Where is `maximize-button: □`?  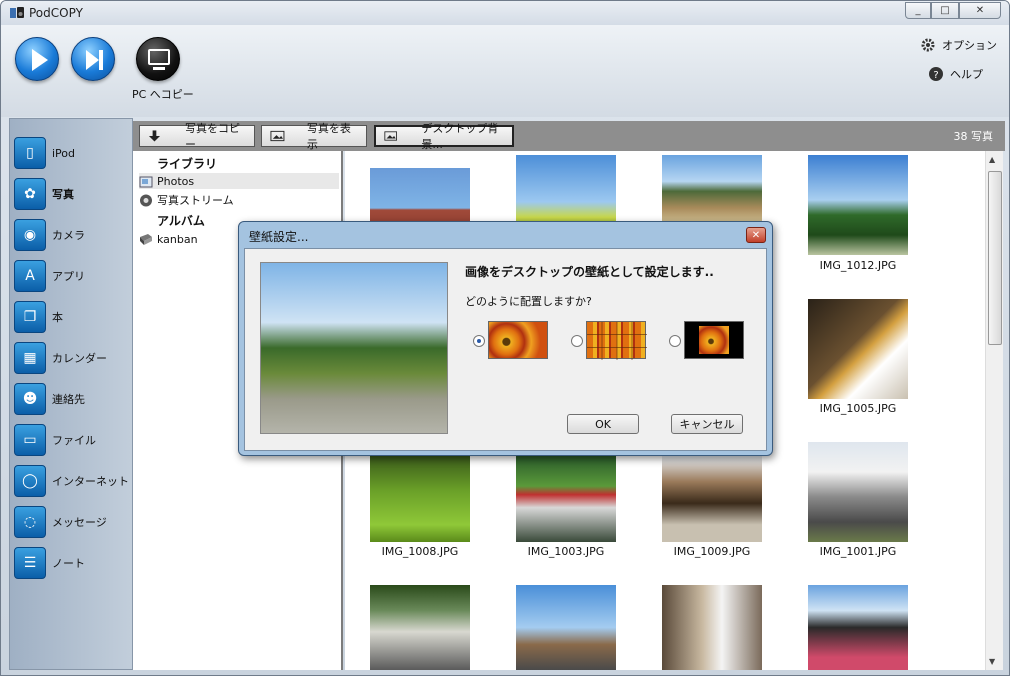 maximize-button: □ is located at coordinates (945, 10).